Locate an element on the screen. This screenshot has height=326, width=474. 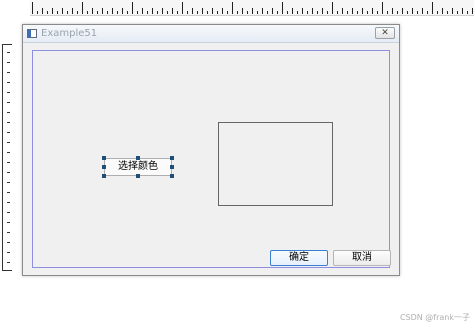
selection-handle-bottom is located at coordinates (138, 176).